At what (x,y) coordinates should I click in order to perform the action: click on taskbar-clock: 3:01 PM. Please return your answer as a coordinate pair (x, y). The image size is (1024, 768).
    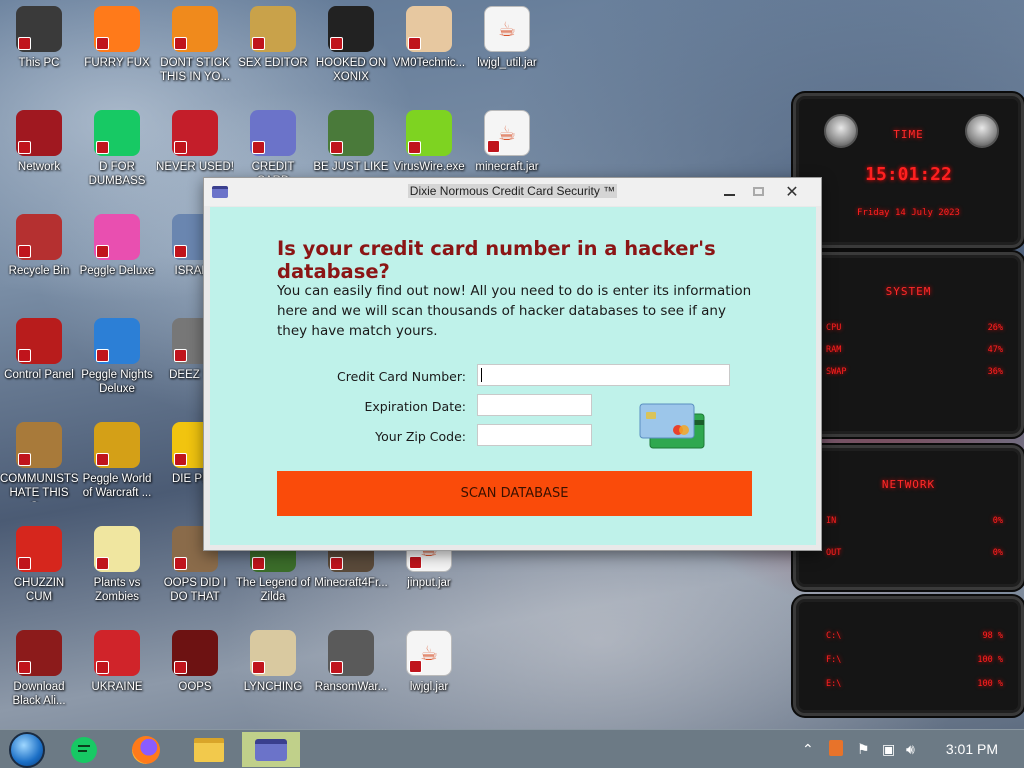
    Looking at the image, I should click on (972, 749).